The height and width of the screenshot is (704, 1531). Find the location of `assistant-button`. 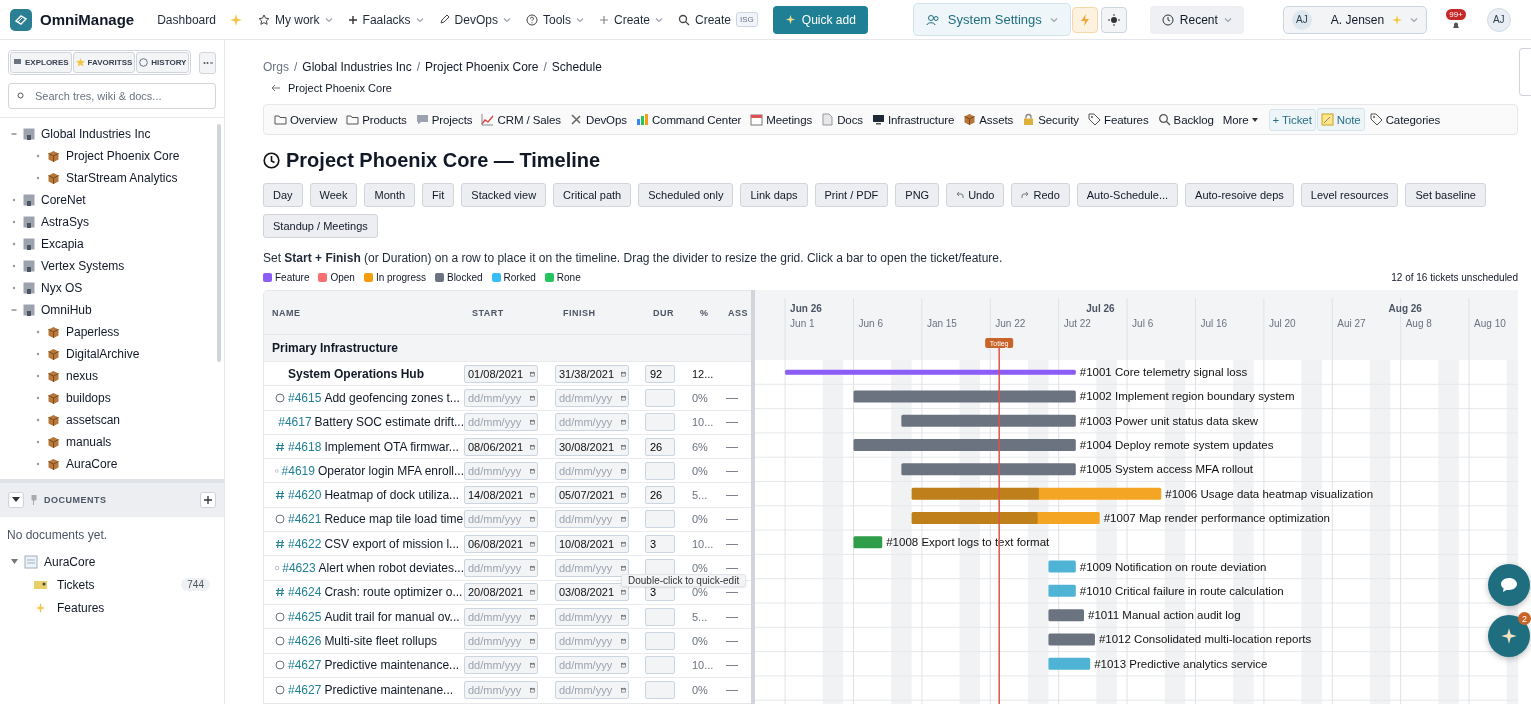

assistant-button is located at coordinates (1509, 636).